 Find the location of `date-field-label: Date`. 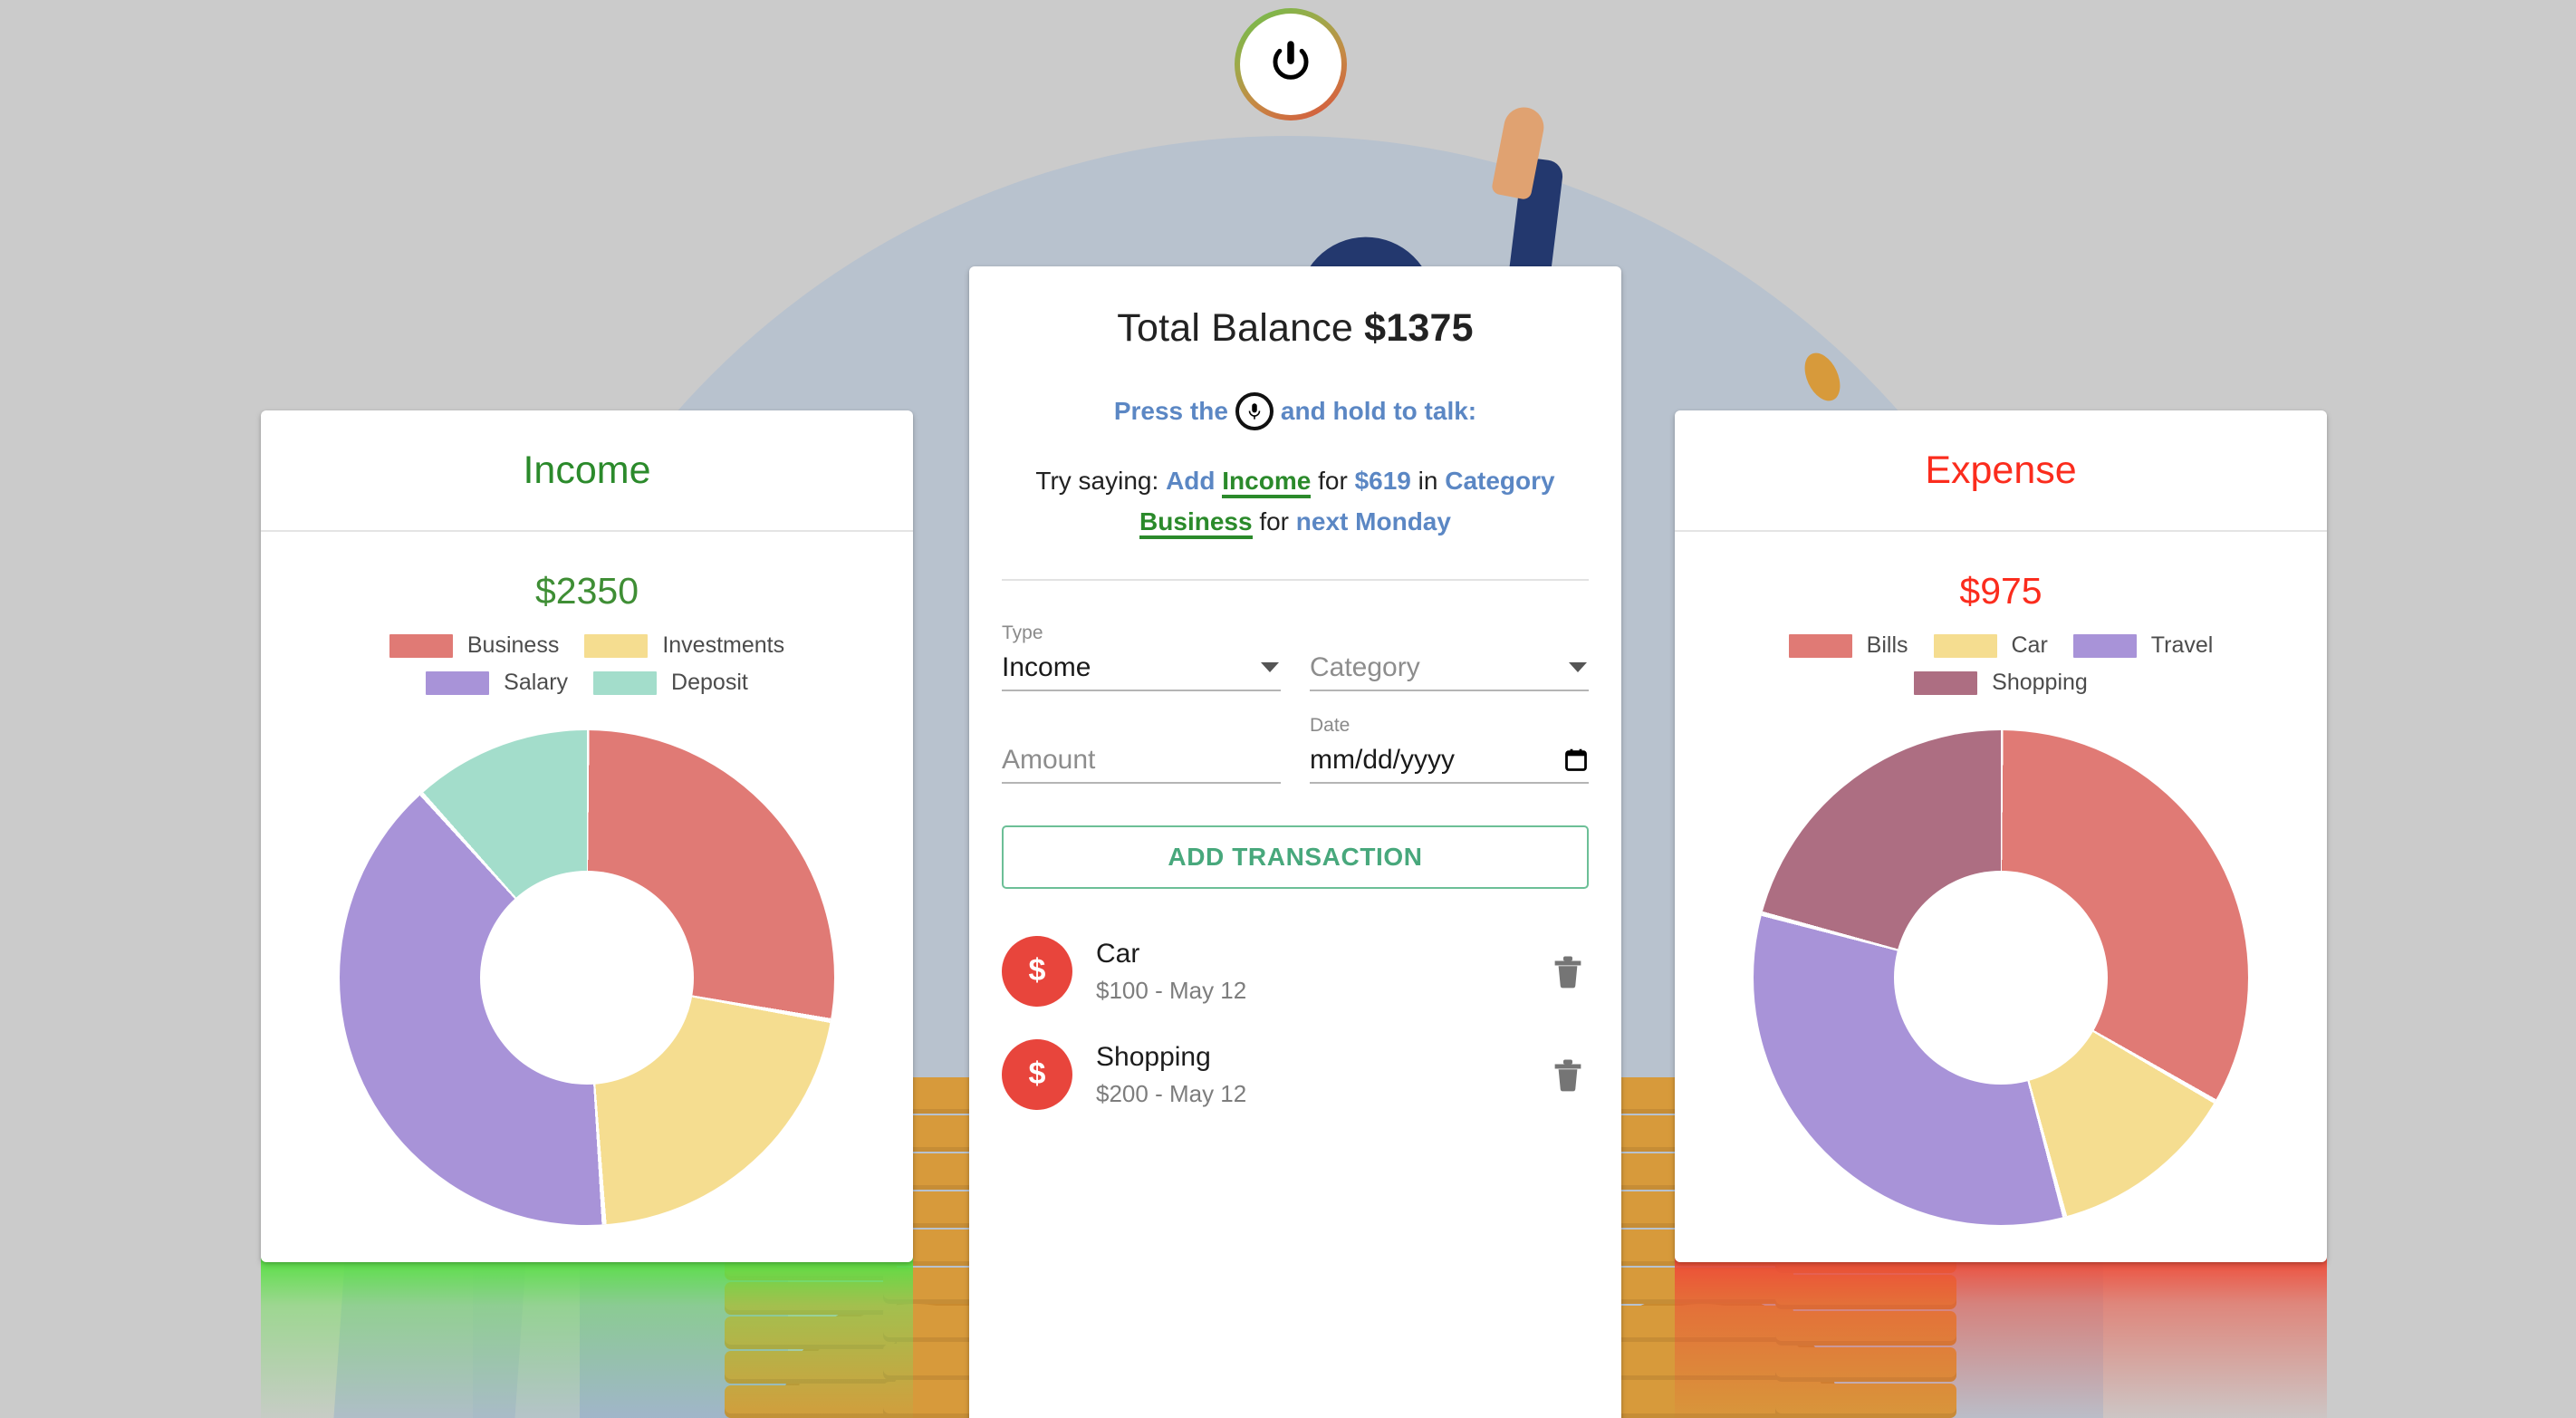

date-field-label: Date is located at coordinates (1330, 725).